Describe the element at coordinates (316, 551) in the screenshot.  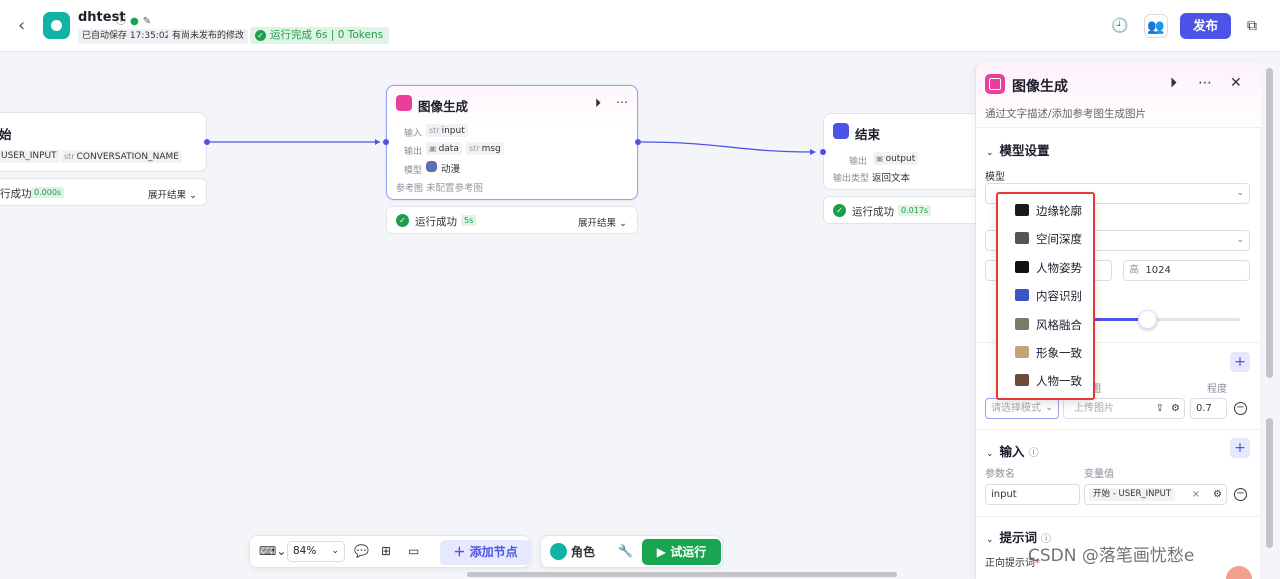
I see `zoom-select: 84% ⌄` at that location.